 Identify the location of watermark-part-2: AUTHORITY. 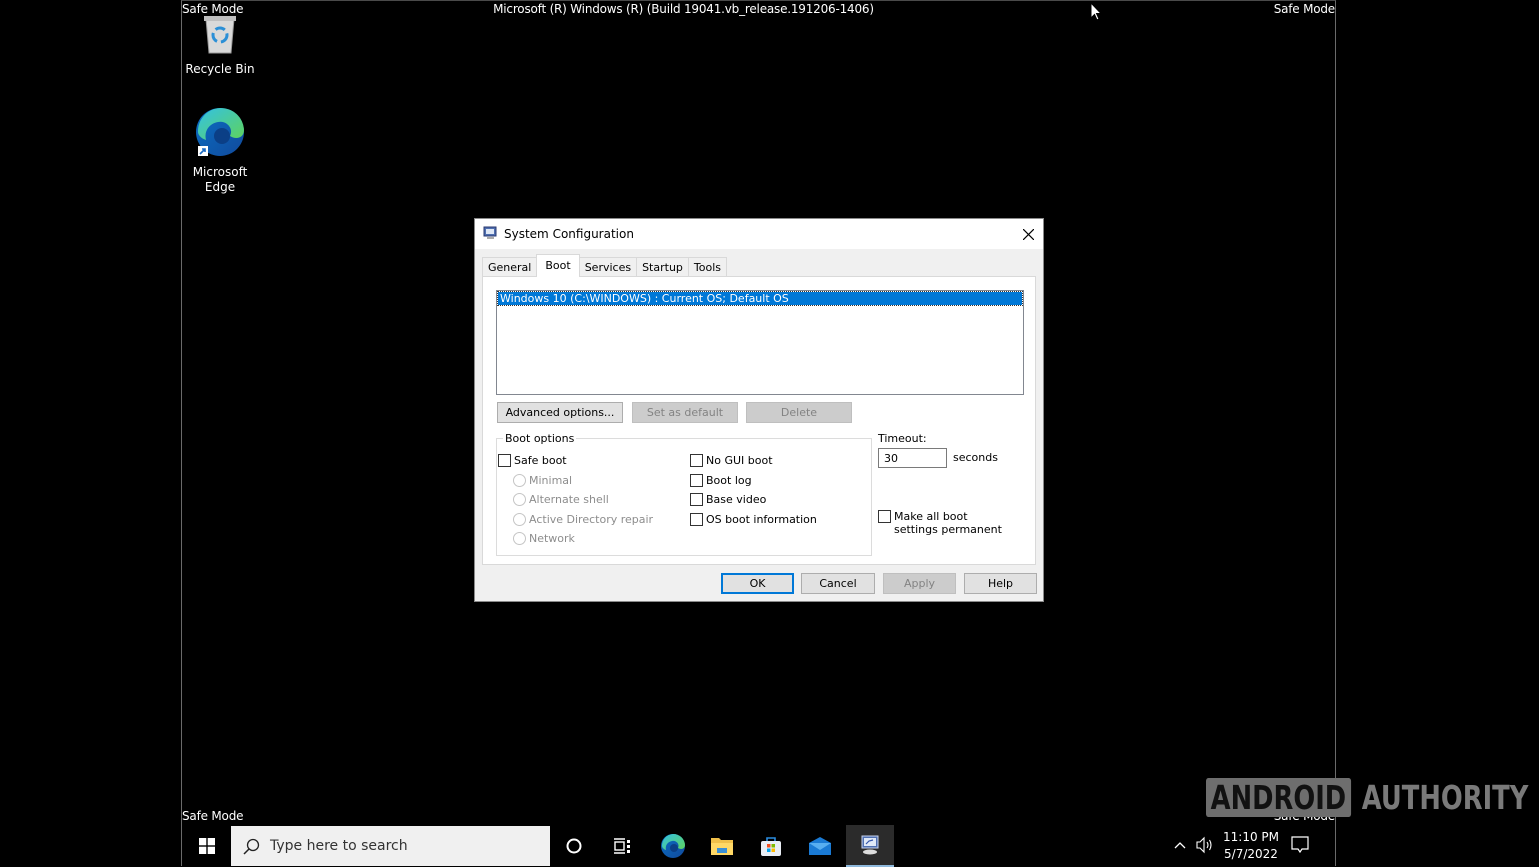
(1445, 797).